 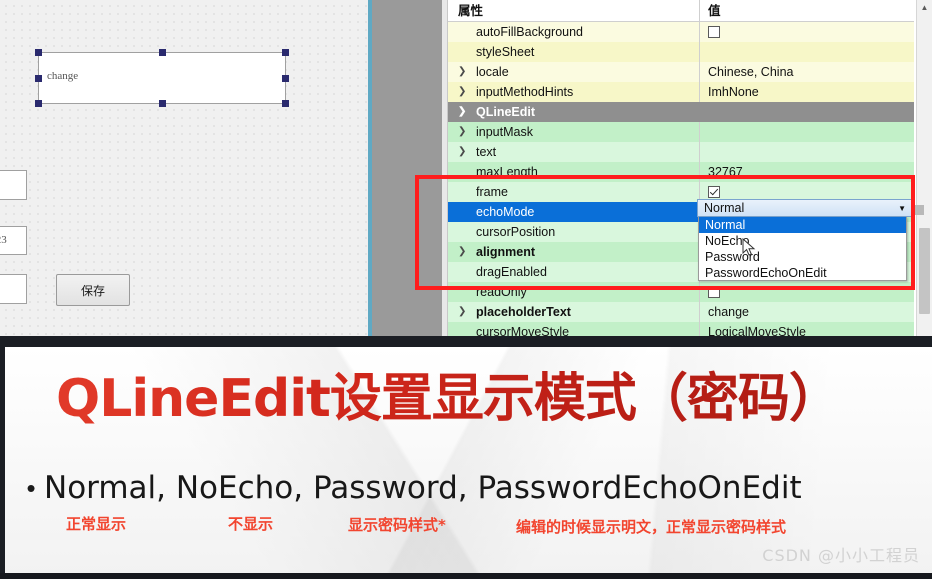 What do you see at coordinates (651, 527) in the screenshot?
I see `annotation-passwordechoonedit: 编辑的时候显示明文，正常显示密码样式` at bounding box center [651, 527].